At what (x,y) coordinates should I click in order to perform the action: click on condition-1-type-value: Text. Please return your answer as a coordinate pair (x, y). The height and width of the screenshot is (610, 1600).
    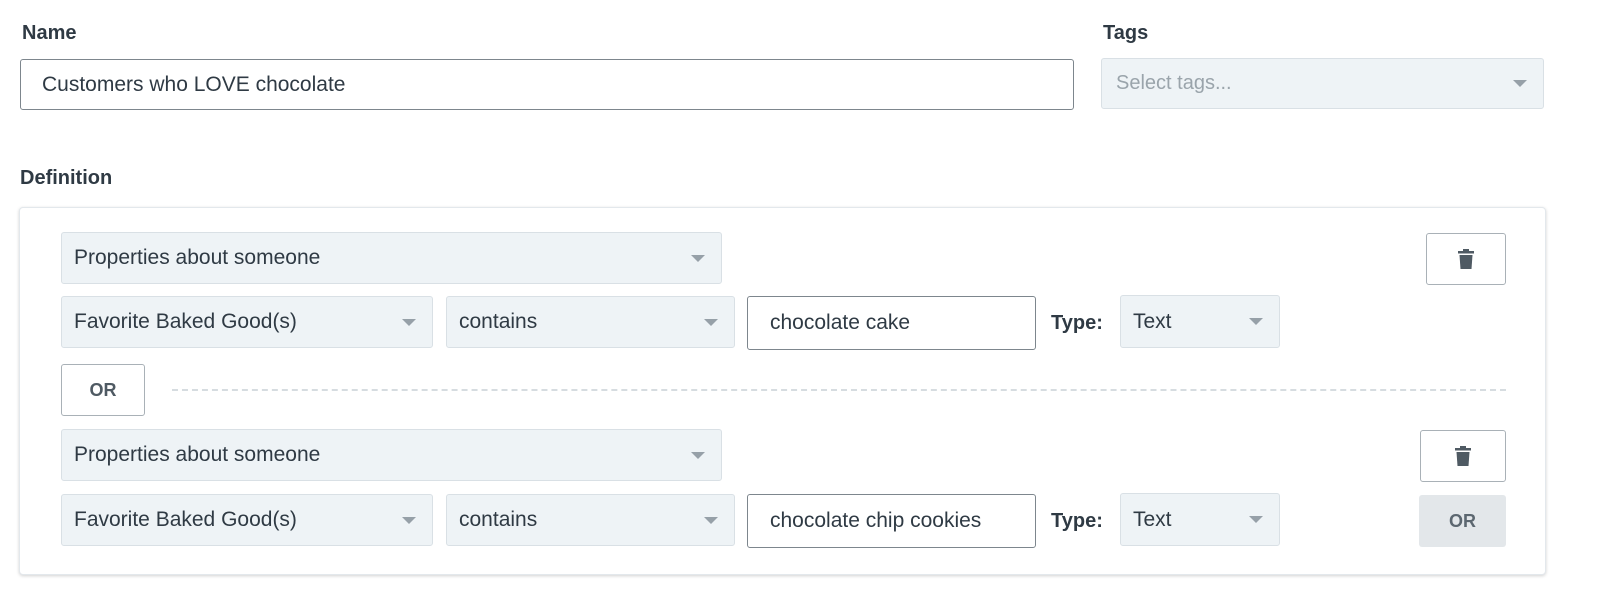
    Looking at the image, I should click on (1152, 321).